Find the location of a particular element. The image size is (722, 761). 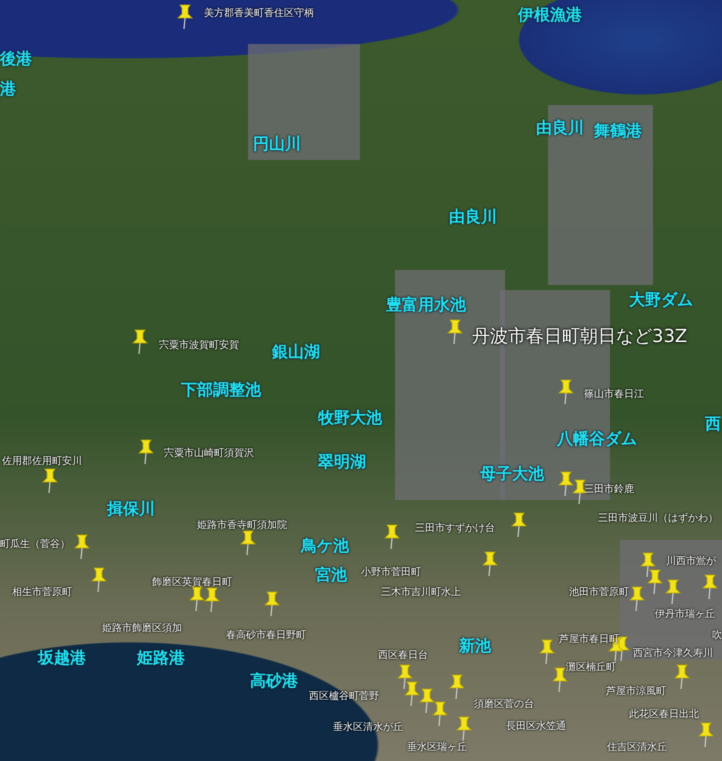

place-label: 長田区水笠通 is located at coordinates (536, 726).